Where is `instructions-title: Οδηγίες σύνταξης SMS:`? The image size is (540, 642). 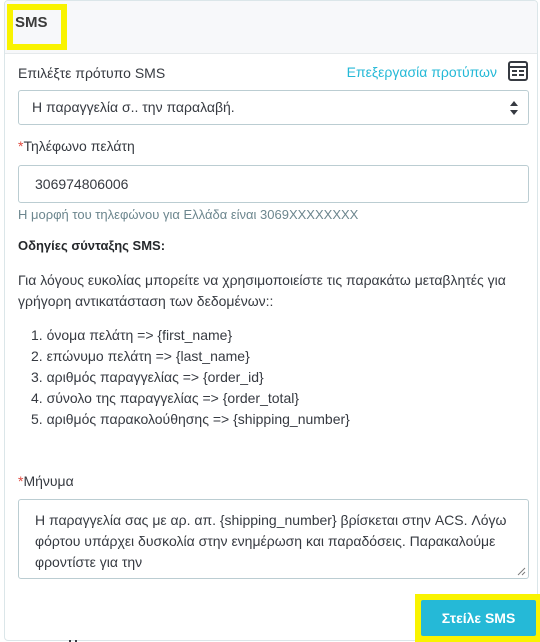 instructions-title: Οδηγίες σύνταξης SMS: is located at coordinates (92, 245).